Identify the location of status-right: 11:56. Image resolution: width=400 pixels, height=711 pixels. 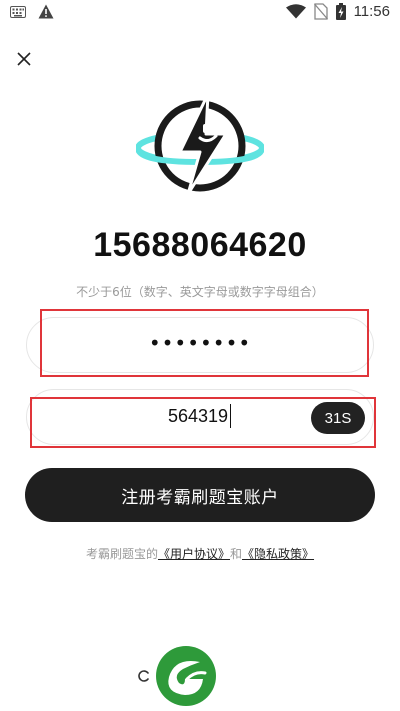
(337, 11).